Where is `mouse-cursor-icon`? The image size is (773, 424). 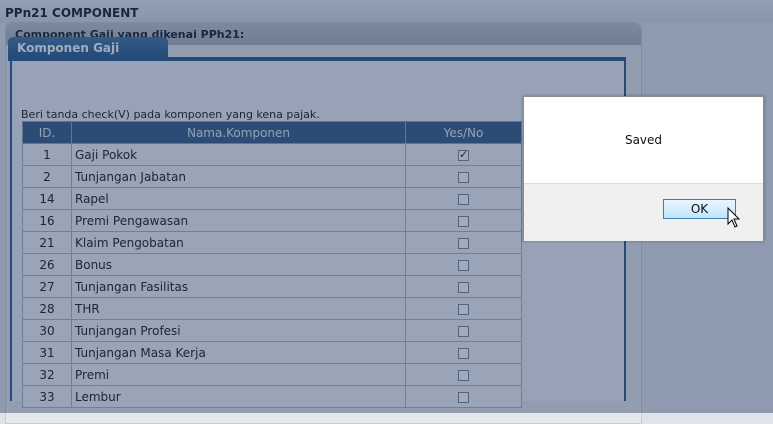 mouse-cursor-icon is located at coordinates (734, 217).